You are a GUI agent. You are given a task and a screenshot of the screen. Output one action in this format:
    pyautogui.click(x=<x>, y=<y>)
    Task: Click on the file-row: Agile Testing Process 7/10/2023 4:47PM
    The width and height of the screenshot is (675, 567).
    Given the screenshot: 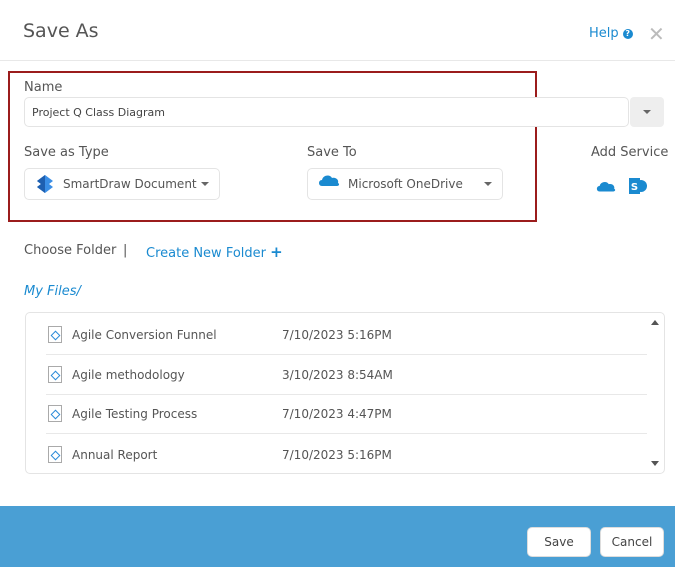 What is the action you would take?
    pyautogui.click(x=346, y=414)
    